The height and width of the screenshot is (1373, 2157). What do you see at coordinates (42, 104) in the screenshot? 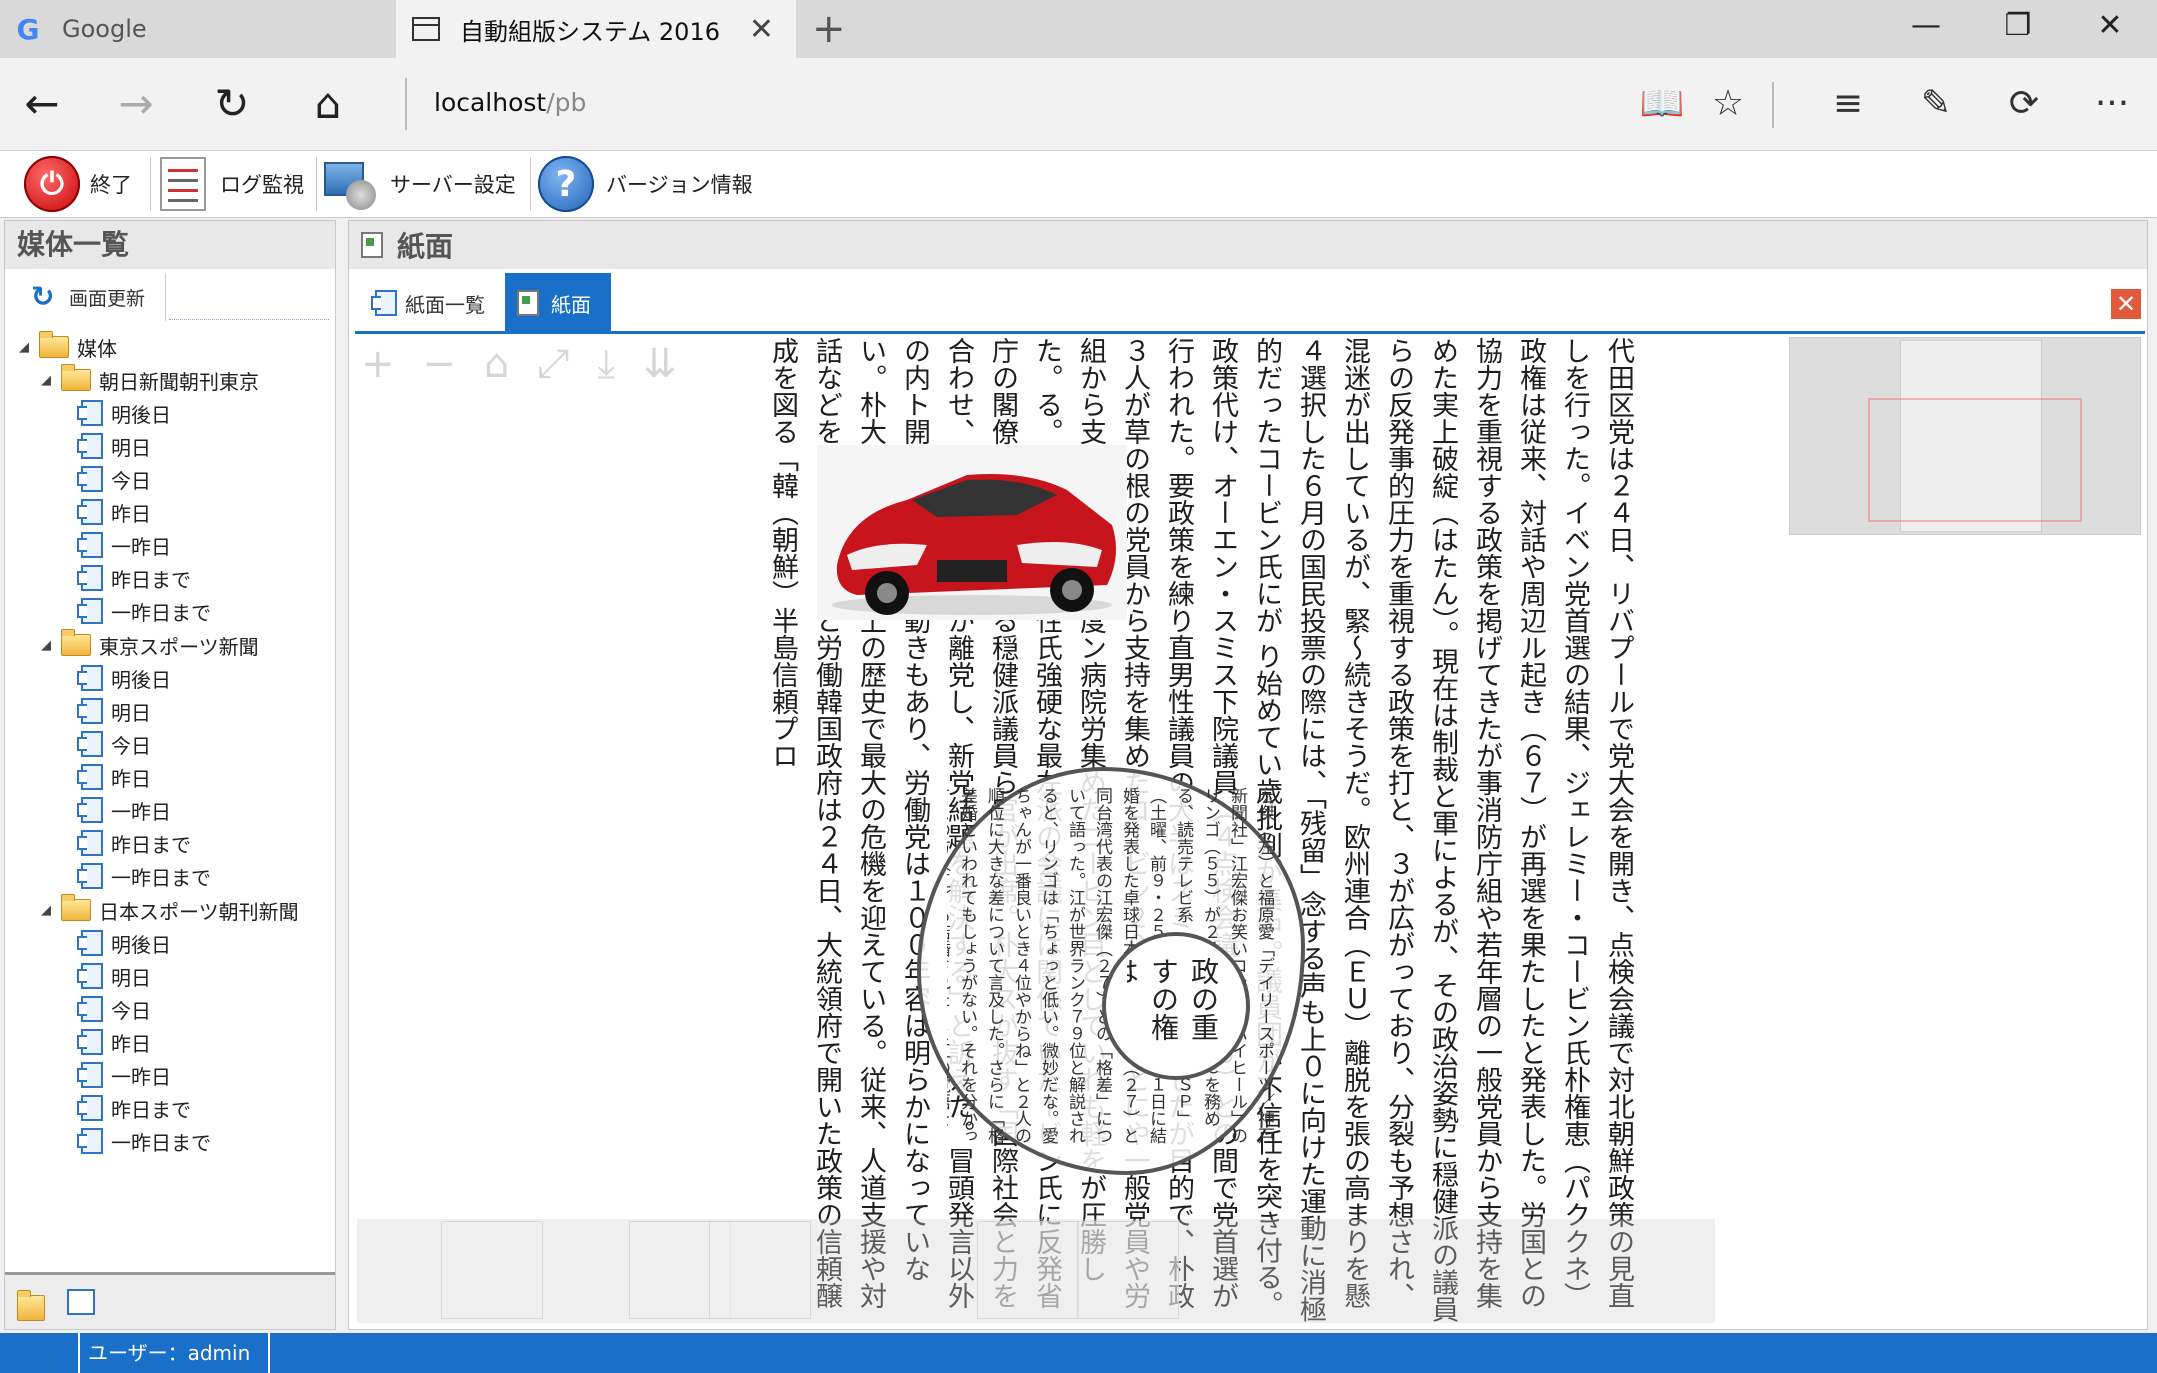
I see `back-button: ←` at bounding box center [42, 104].